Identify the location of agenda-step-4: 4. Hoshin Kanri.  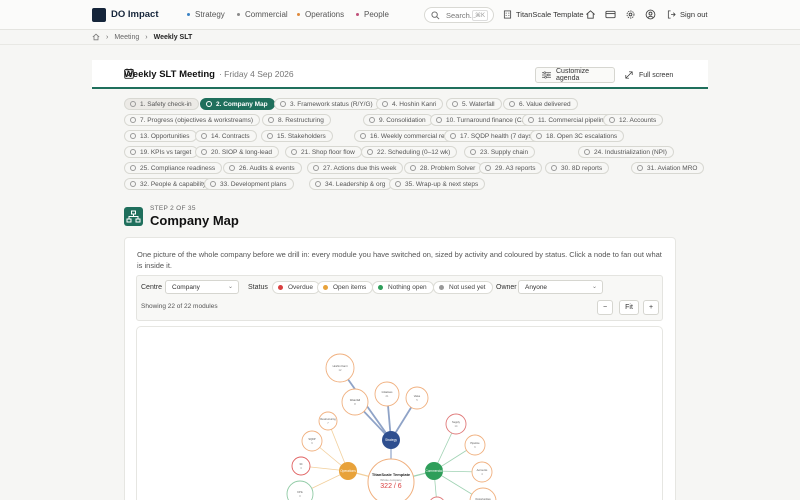
(410, 104).